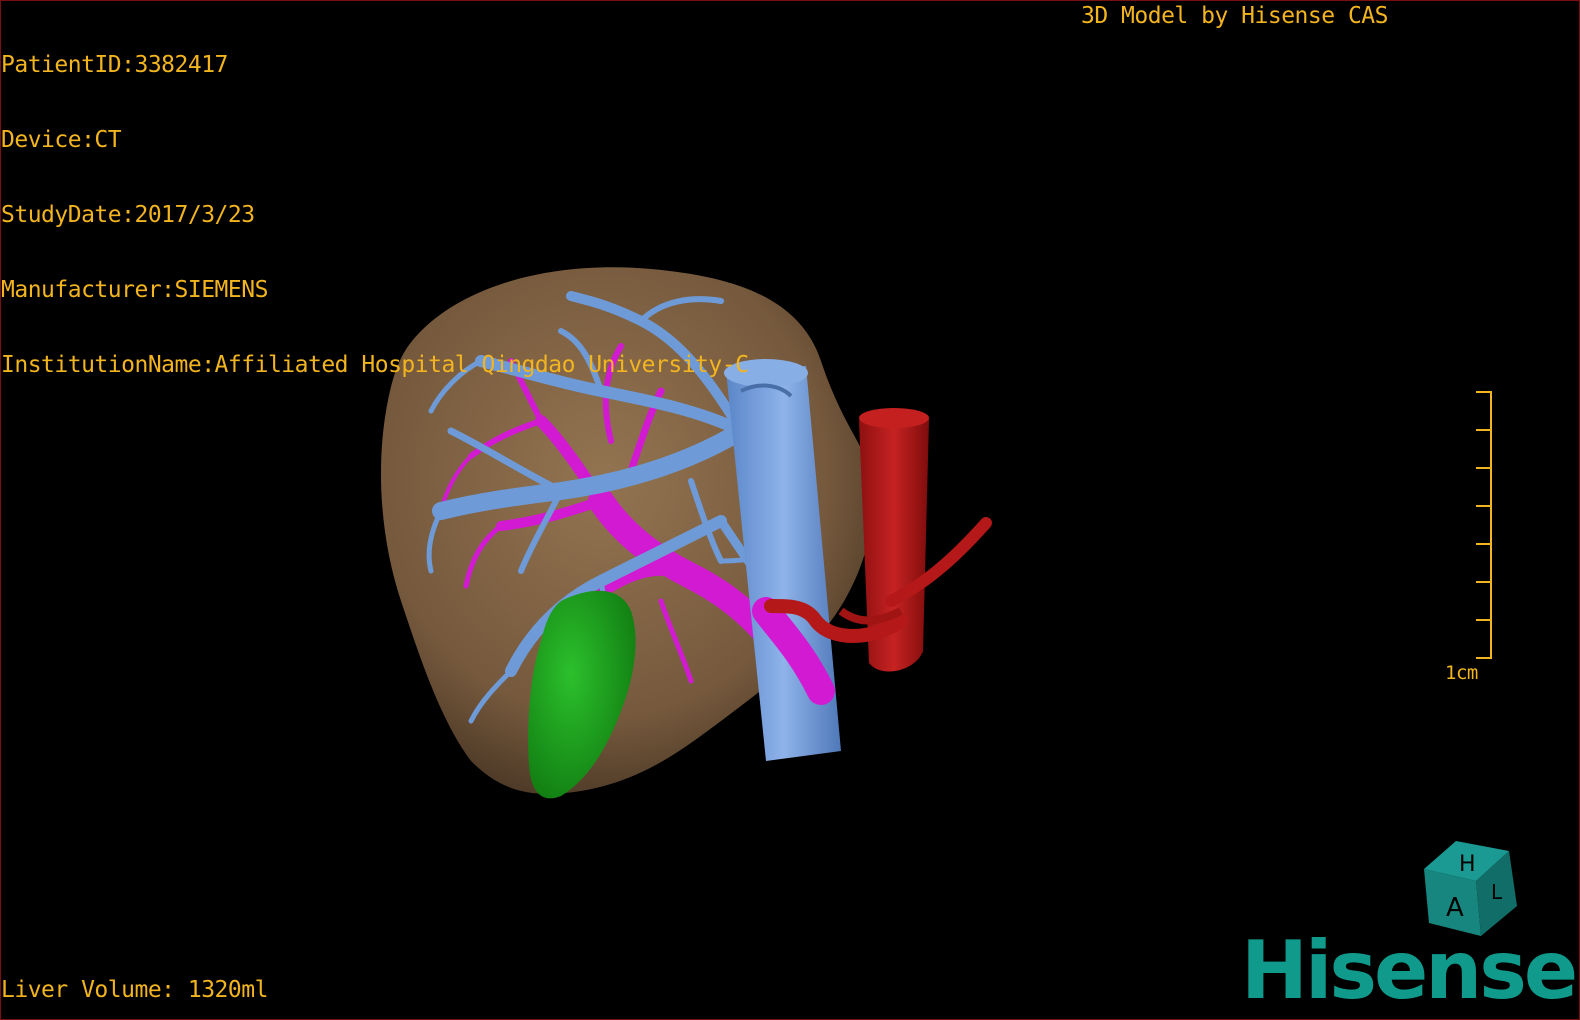 The height and width of the screenshot is (1020, 1580). I want to click on liver-volume-label: Liver Volume: 1320ml, so click(134, 990).